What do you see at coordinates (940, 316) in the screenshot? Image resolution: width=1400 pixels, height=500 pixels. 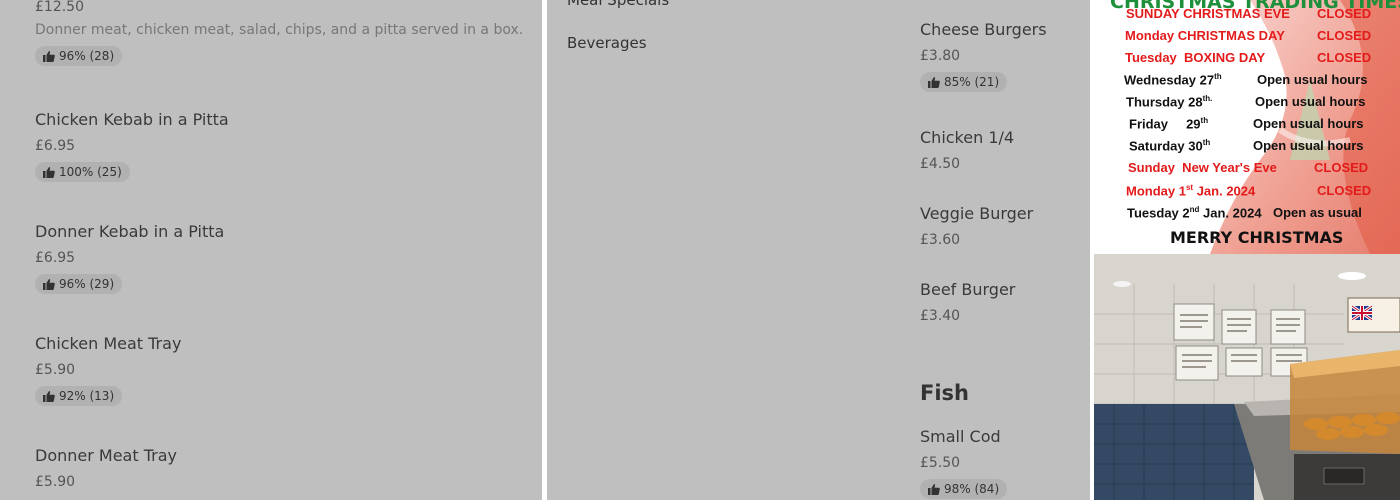 I see `item-price: £3.40` at bounding box center [940, 316].